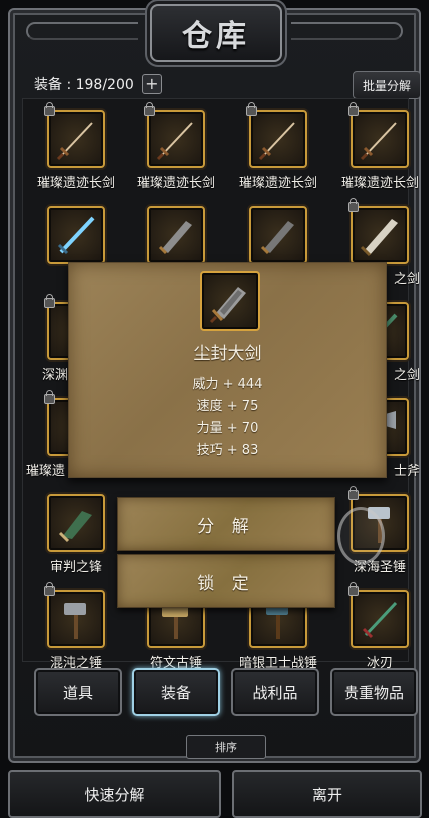 The image size is (429, 818). What do you see at coordinates (151, 84) in the screenshot?
I see `expand-capacity-button: +` at bounding box center [151, 84].